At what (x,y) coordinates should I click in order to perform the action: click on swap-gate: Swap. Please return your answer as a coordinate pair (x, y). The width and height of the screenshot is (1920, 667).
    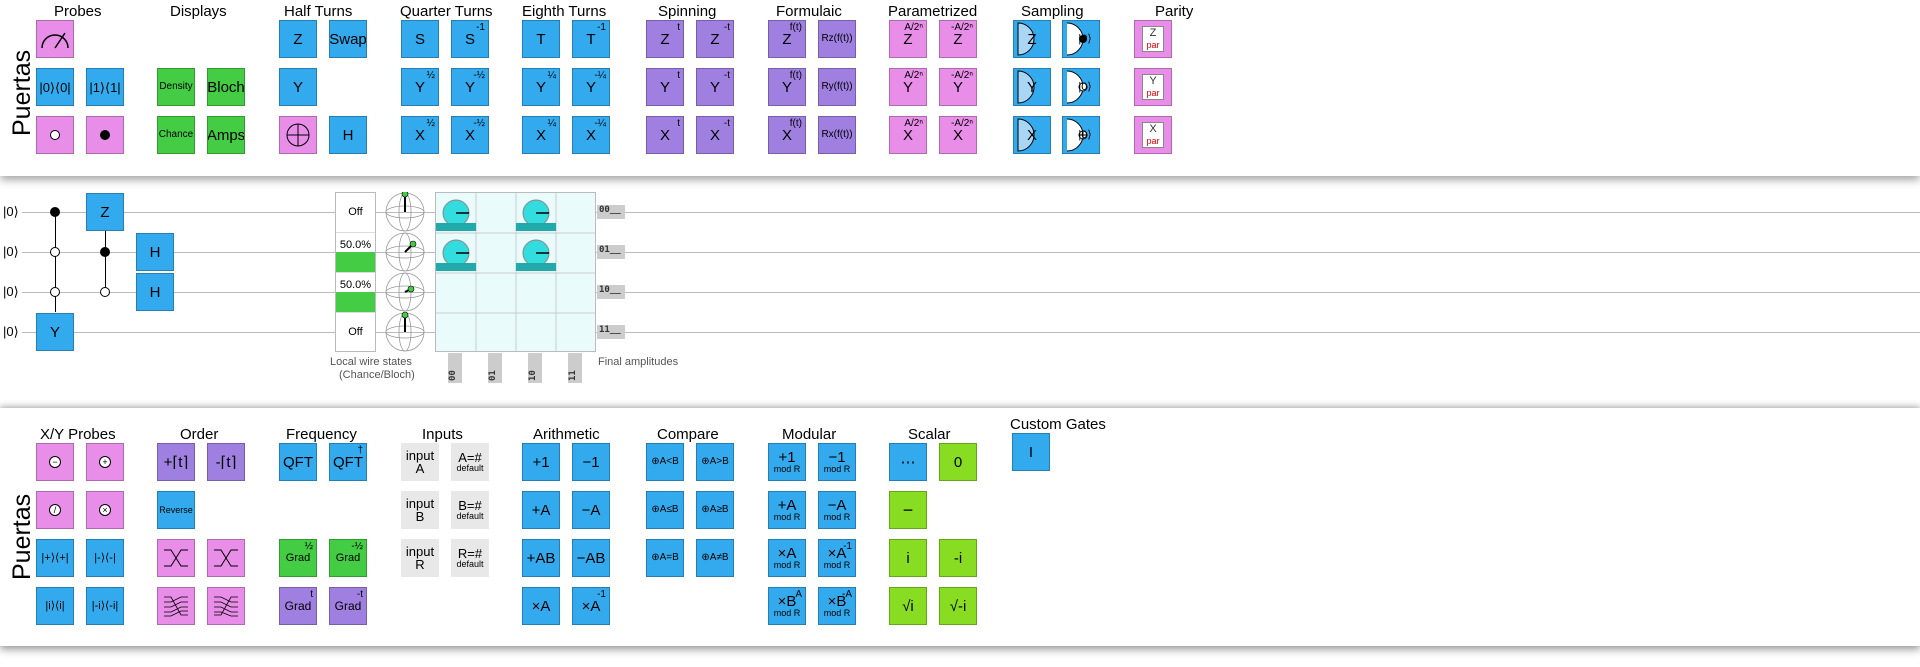
    Looking at the image, I should click on (348, 39).